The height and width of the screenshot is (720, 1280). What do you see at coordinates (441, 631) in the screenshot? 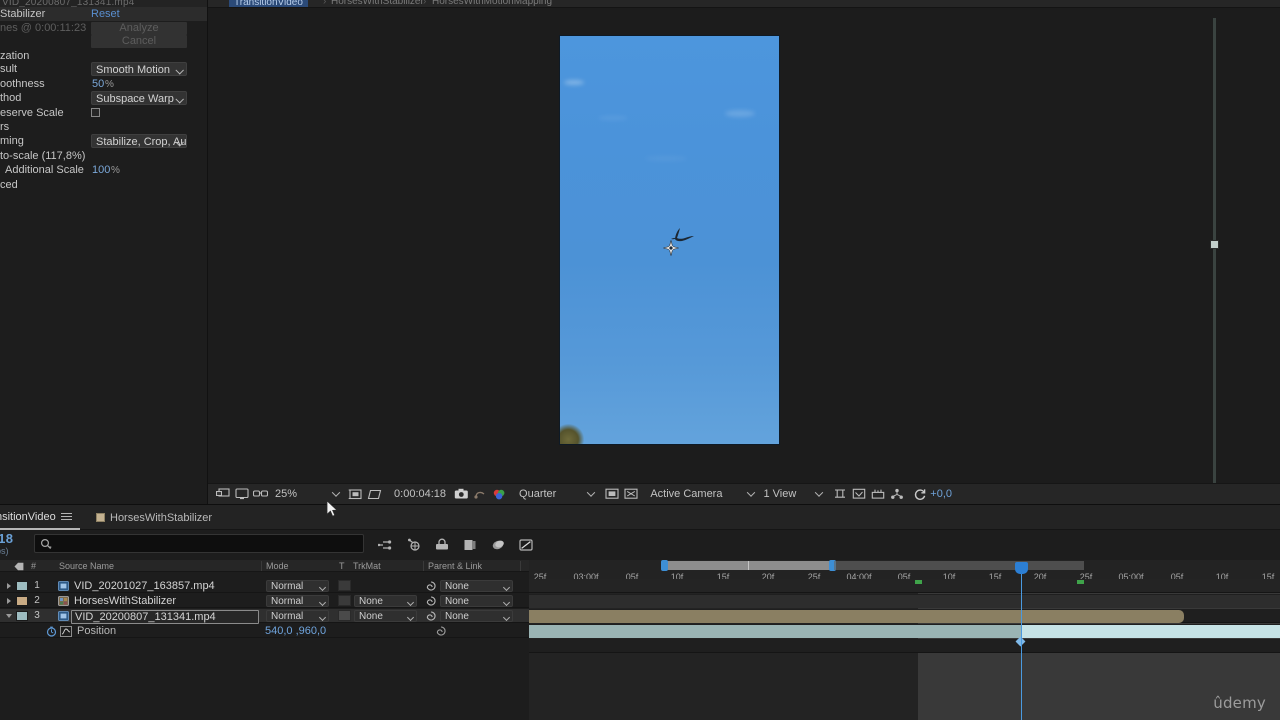
I see `property-pickwhip-icon` at bounding box center [441, 631].